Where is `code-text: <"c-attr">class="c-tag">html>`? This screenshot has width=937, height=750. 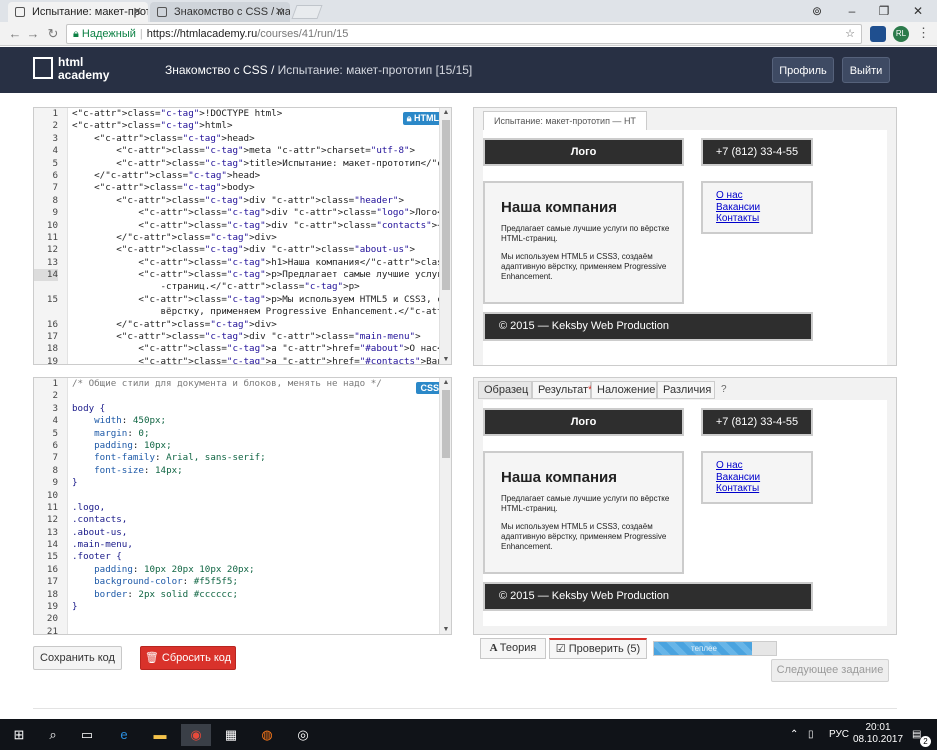 code-text: <"c-attr">class="c-tag">html> is located at coordinates (255, 126).